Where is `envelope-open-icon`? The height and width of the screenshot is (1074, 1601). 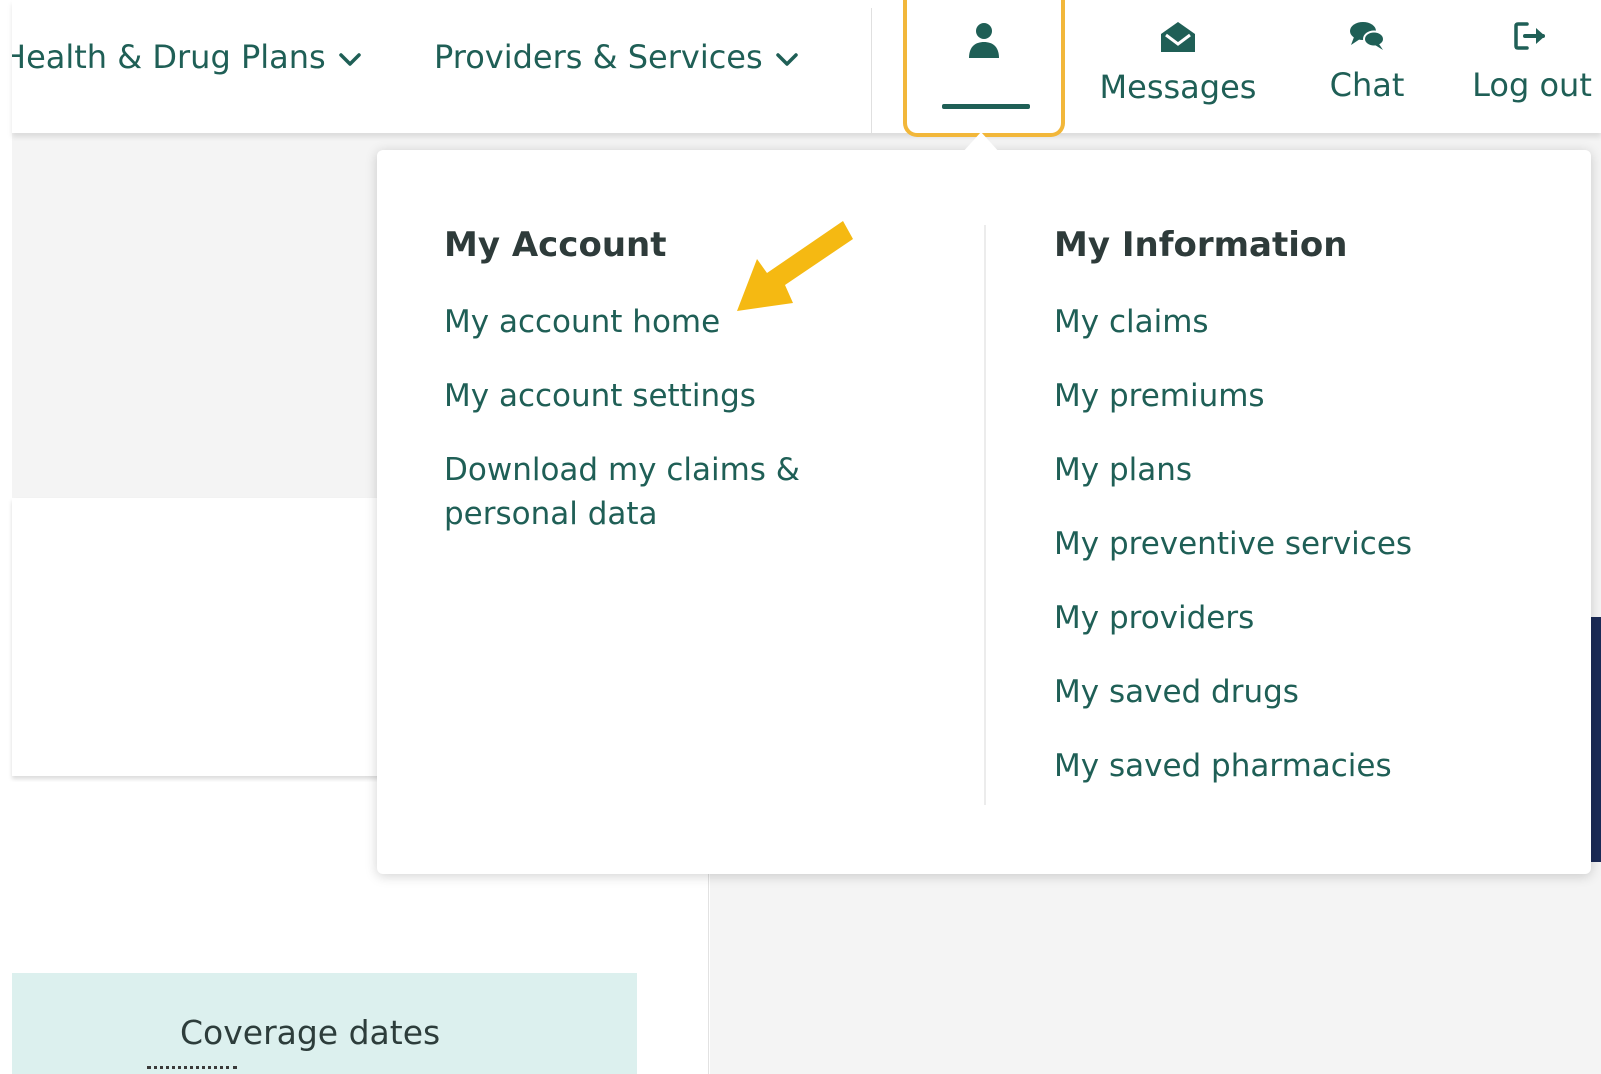
envelope-open-icon is located at coordinates (1178, 41).